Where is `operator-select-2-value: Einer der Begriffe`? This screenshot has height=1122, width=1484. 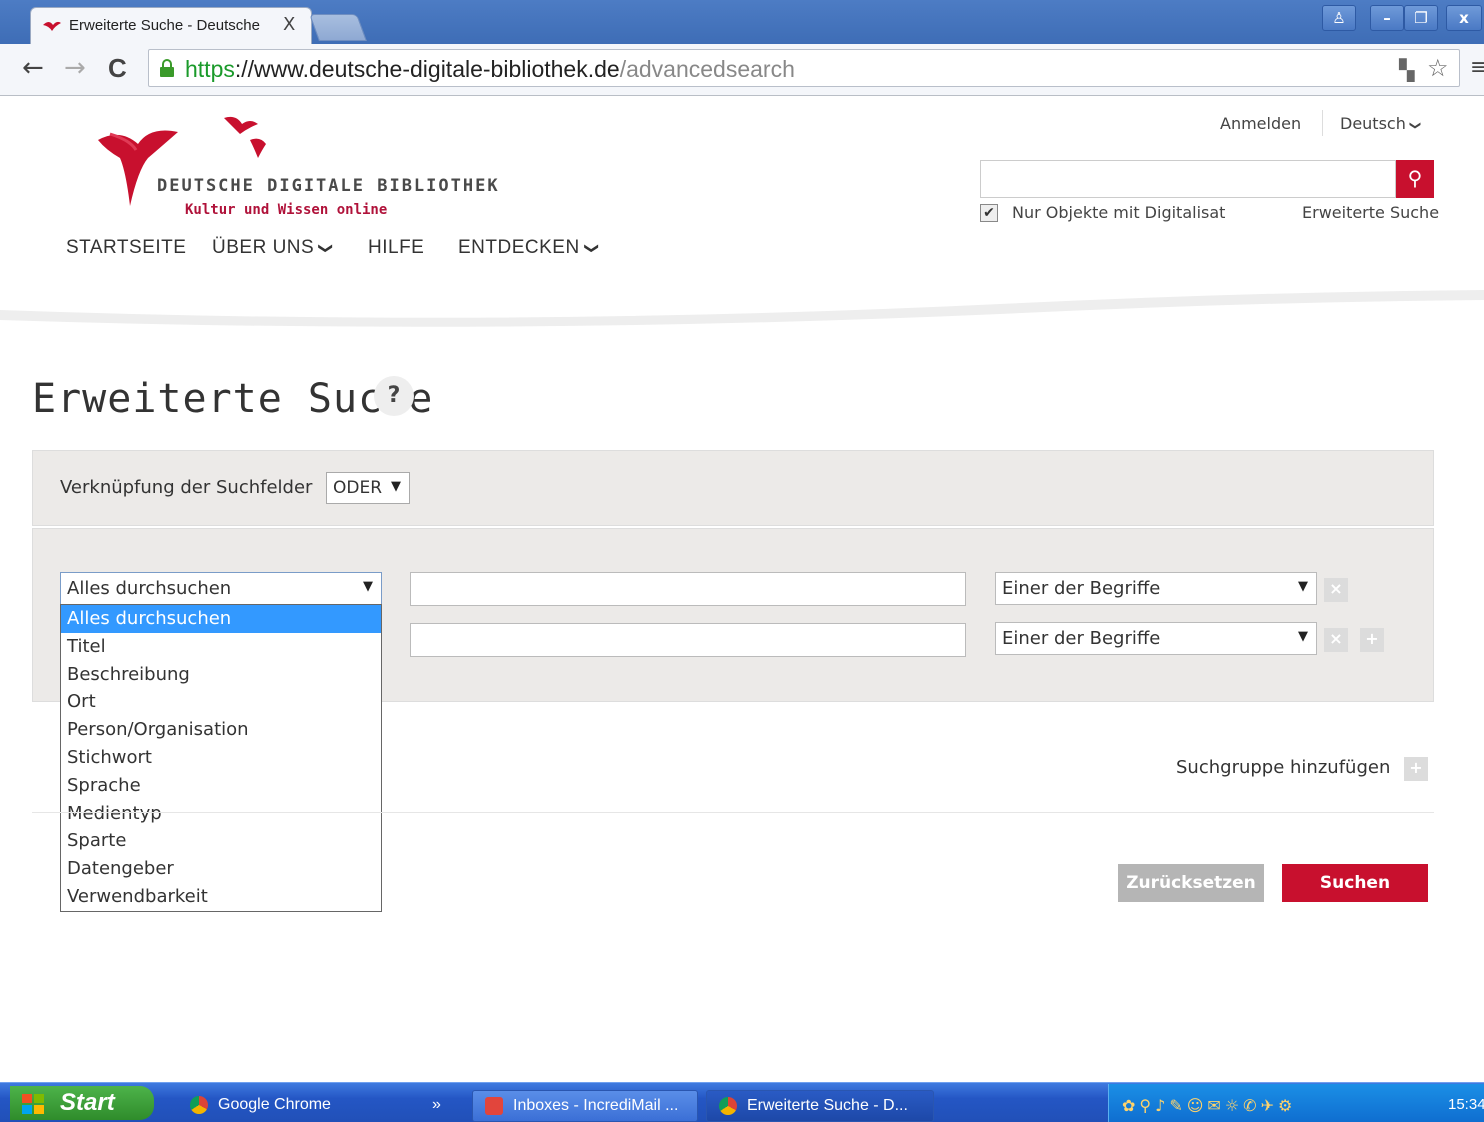
operator-select-2-value: Einer der Begriffe is located at coordinates (1081, 638).